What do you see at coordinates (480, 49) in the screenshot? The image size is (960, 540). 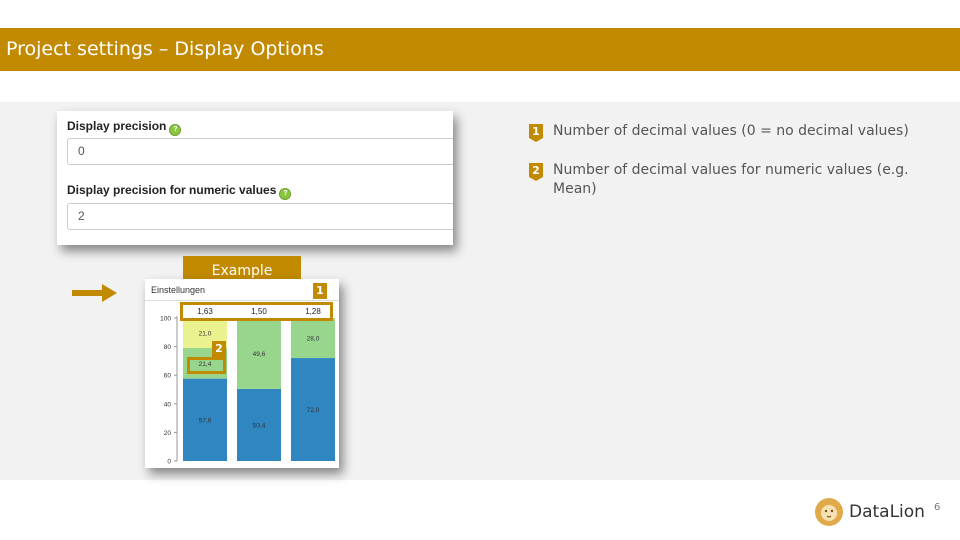 I see `slide-title: Project settings – Display Options` at bounding box center [480, 49].